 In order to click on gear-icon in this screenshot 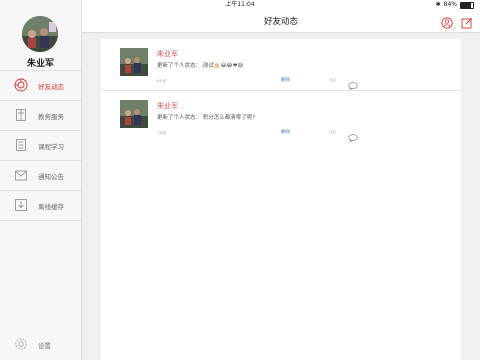, I will do `click(21, 344)`.